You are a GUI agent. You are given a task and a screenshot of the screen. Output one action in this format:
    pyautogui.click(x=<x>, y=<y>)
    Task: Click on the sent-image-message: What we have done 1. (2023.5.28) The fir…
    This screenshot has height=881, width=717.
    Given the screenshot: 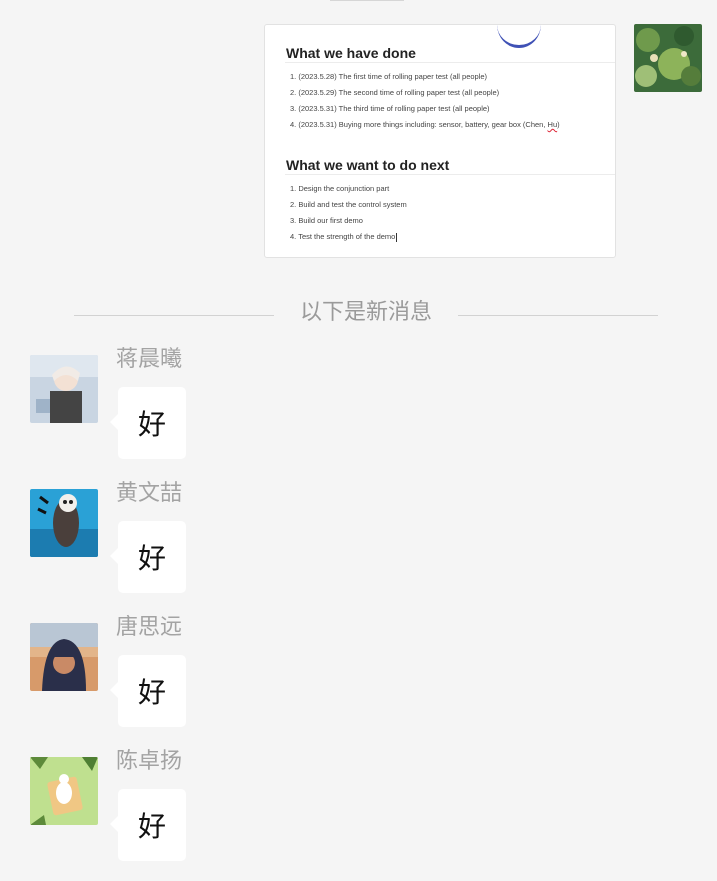 What is the action you would take?
    pyautogui.click(x=440, y=141)
    